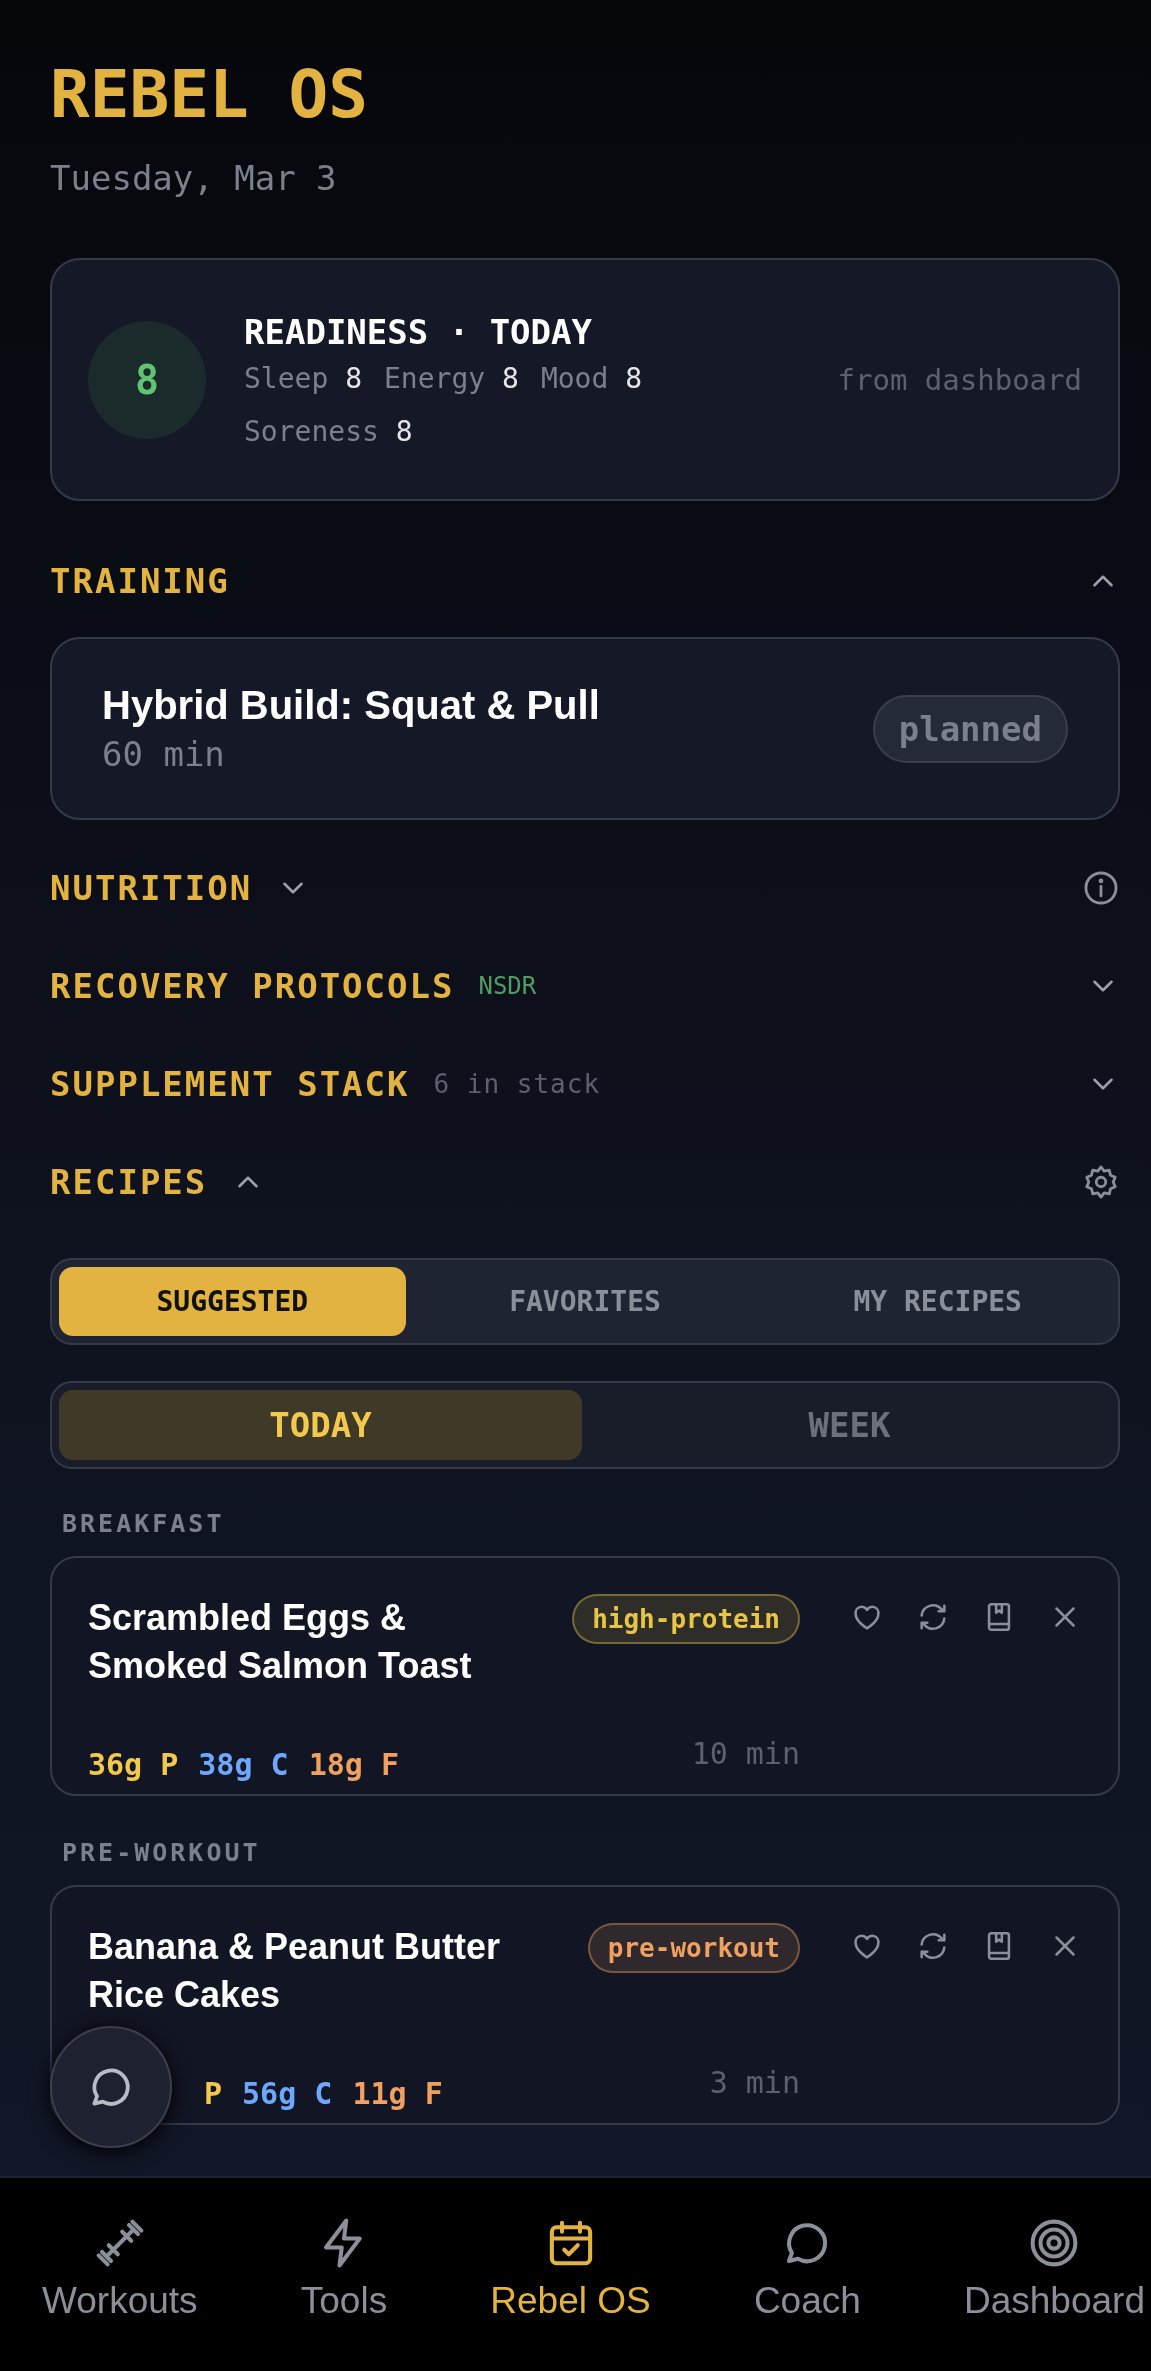 The image size is (1151, 2371). Describe the element at coordinates (570, 2274) in the screenshot. I see `nav-tab: Rebel OS` at that location.